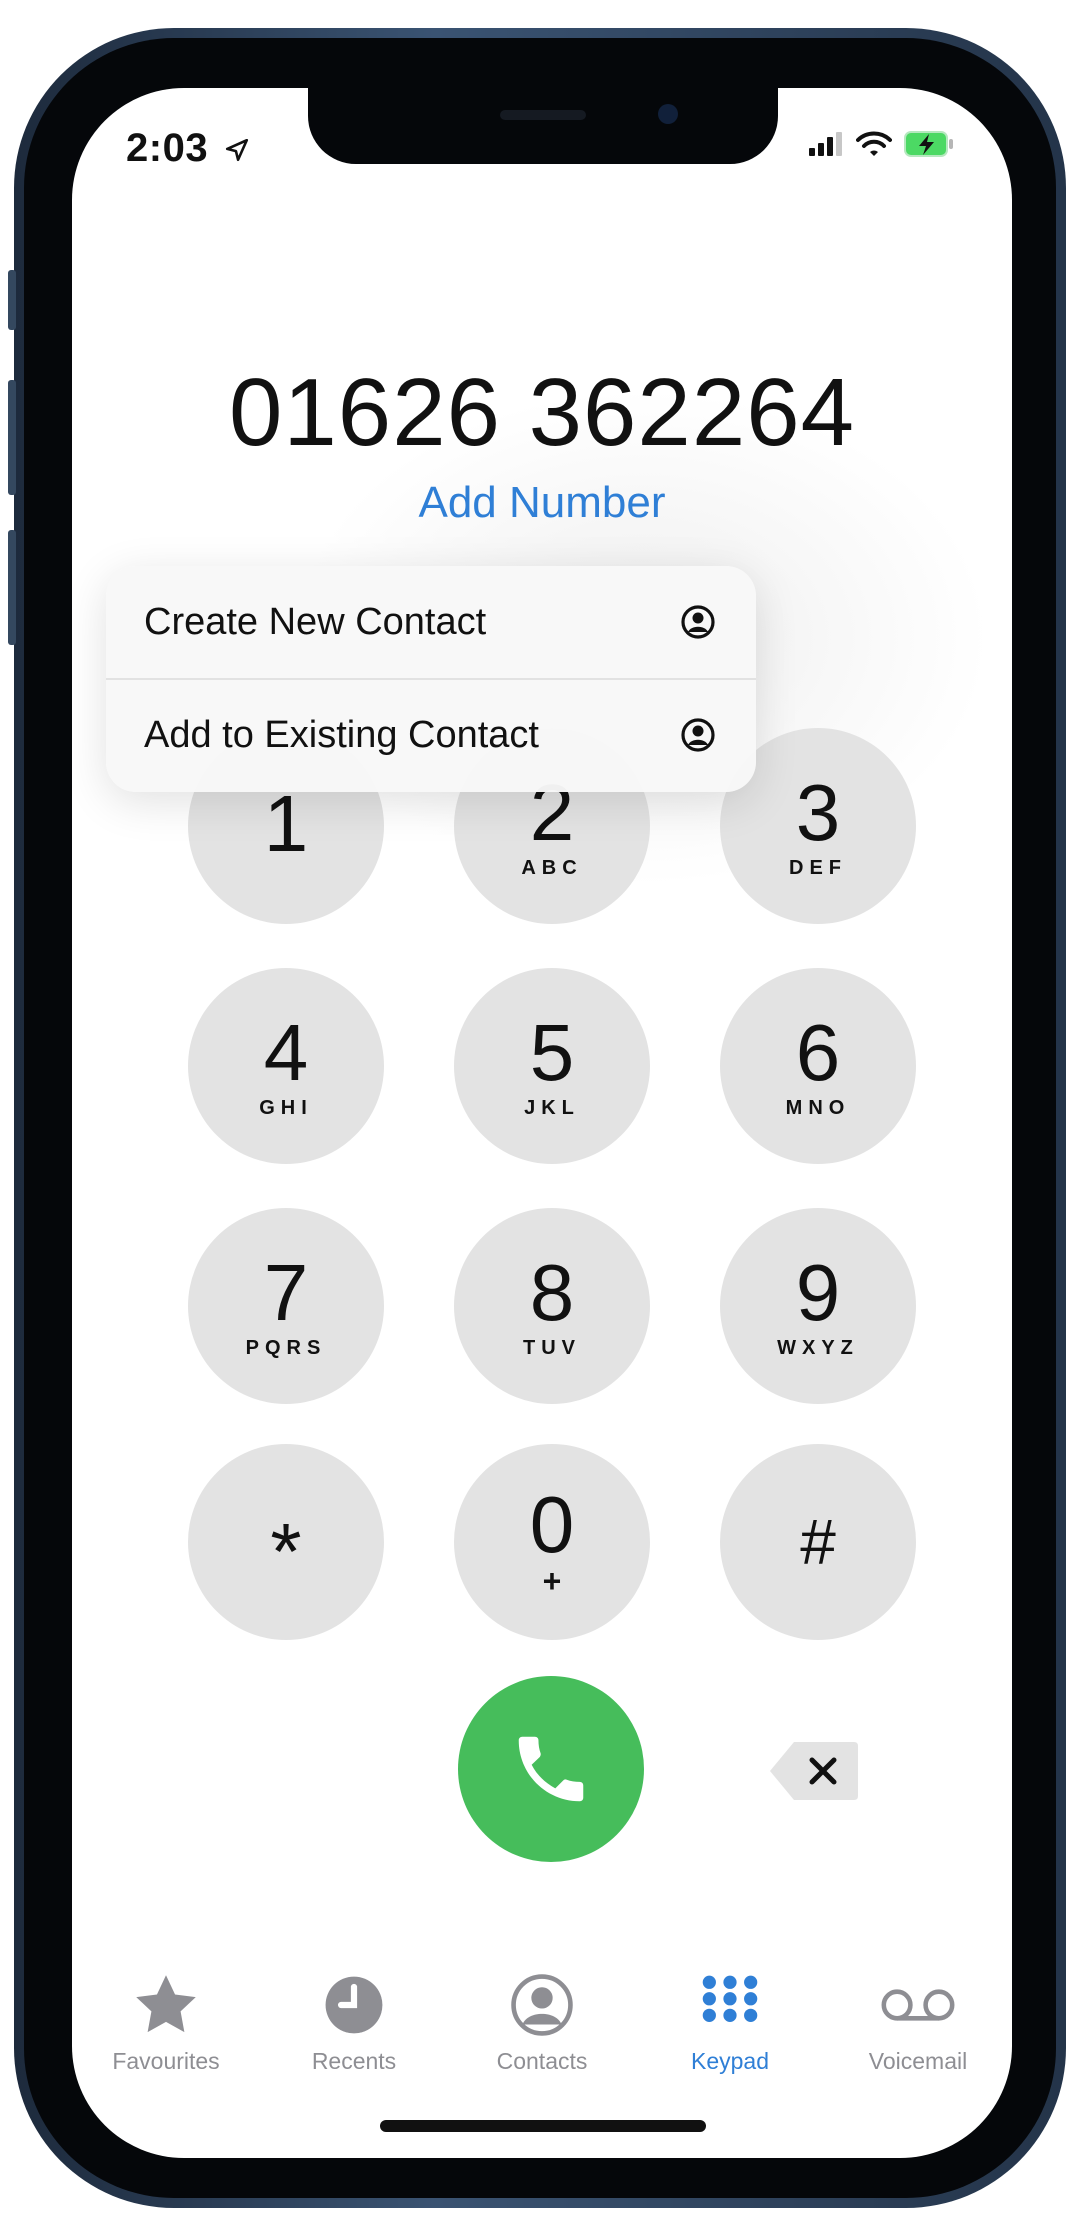 This screenshot has height=2224, width=1083. Describe the element at coordinates (874, 143) in the screenshot. I see `wifi-icon` at that location.